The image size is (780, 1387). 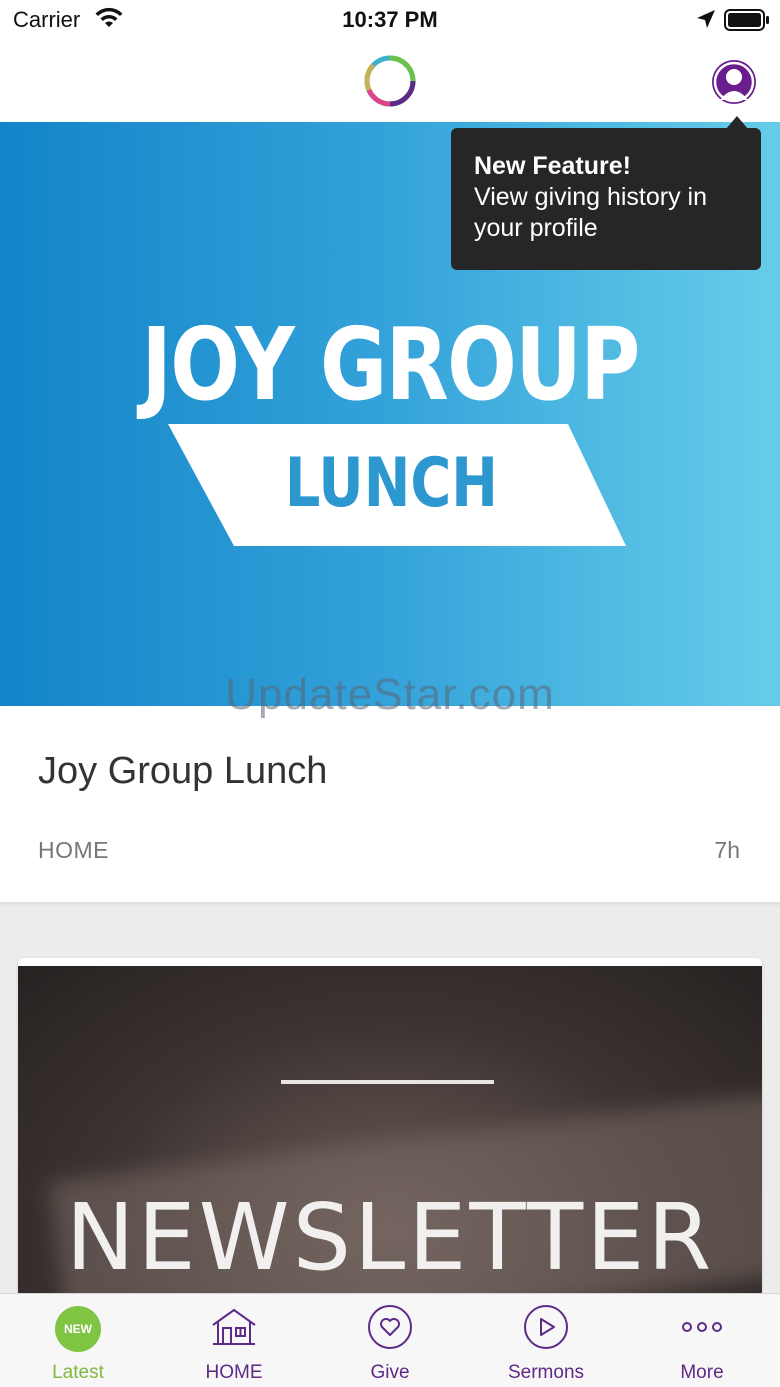 I want to click on play-icon, so click(x=546, y=1327).